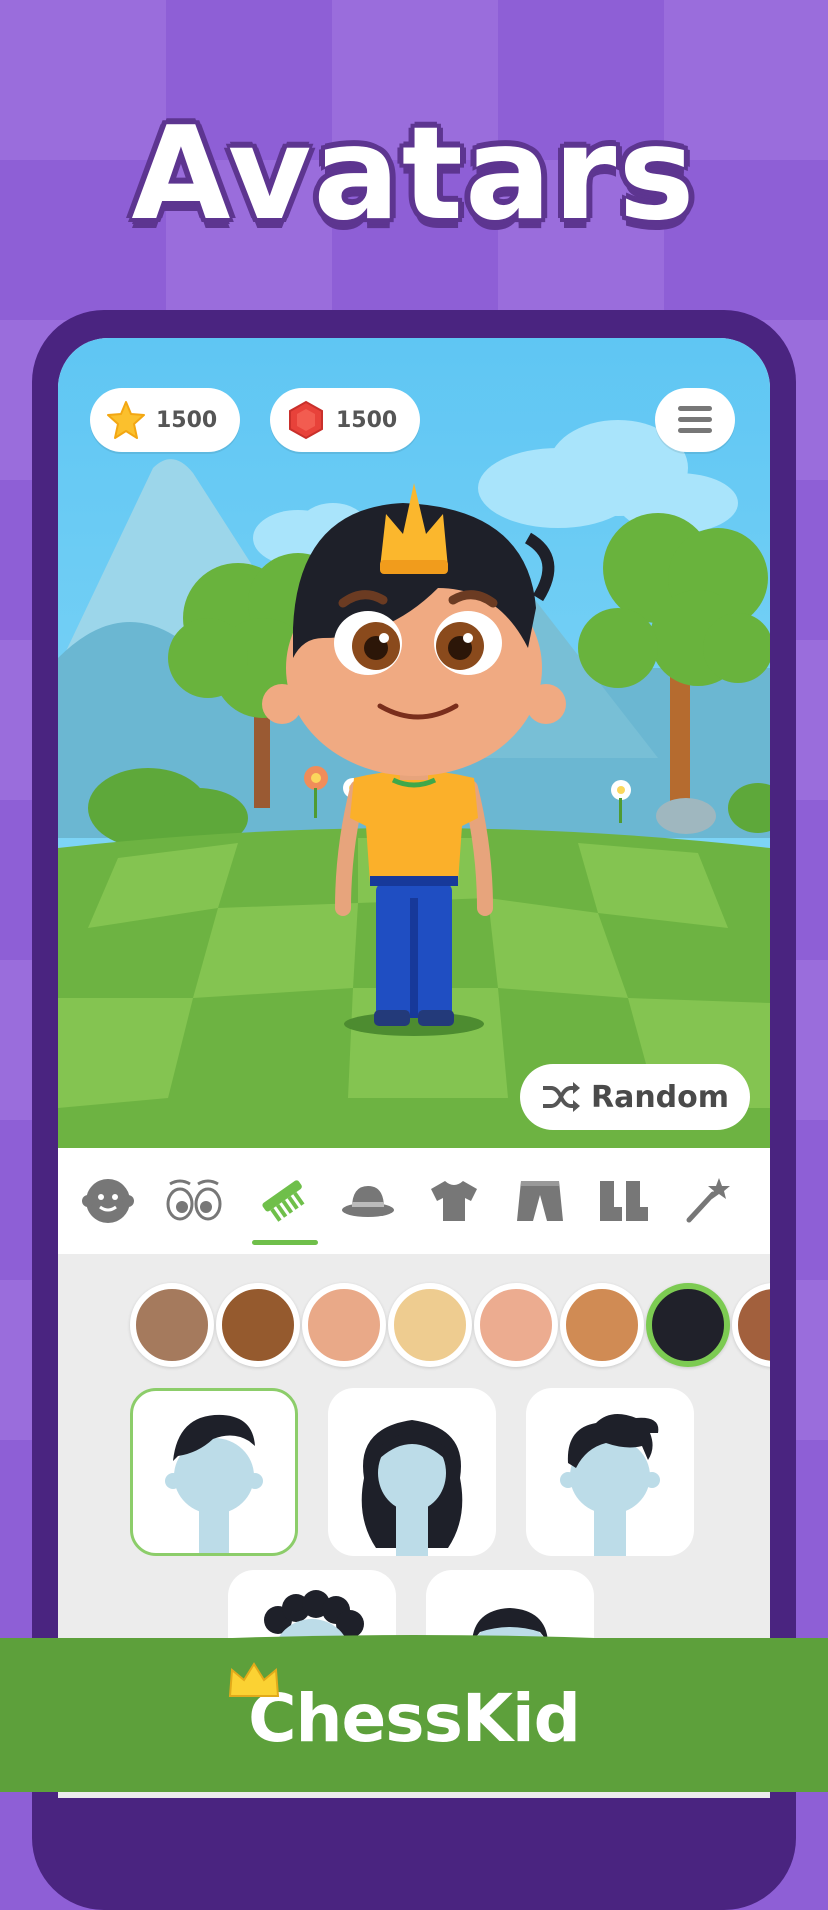 This screenshot has height=1910, width=828. What do you see at coordinates (285, 1242) in the screenshot?
I see `tab-selected-indicator` at bounding box center [285, 1242].